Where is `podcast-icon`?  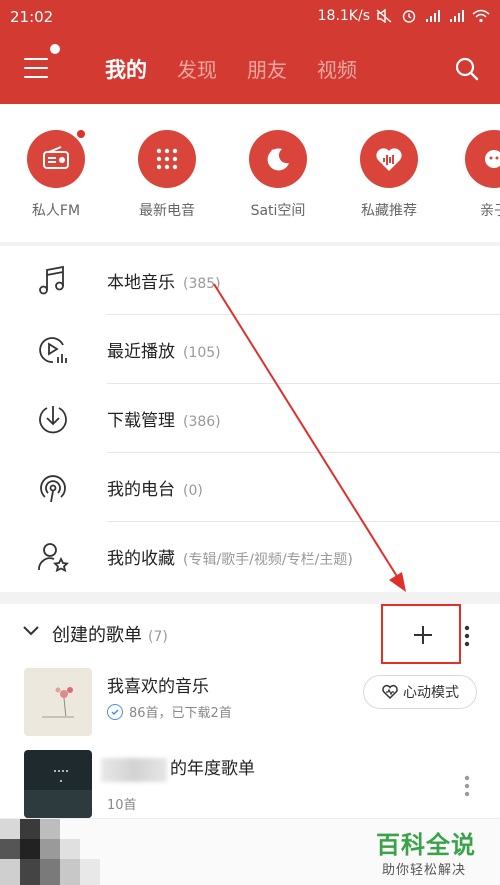
podcast-icon is located at coordinates (53, 489).